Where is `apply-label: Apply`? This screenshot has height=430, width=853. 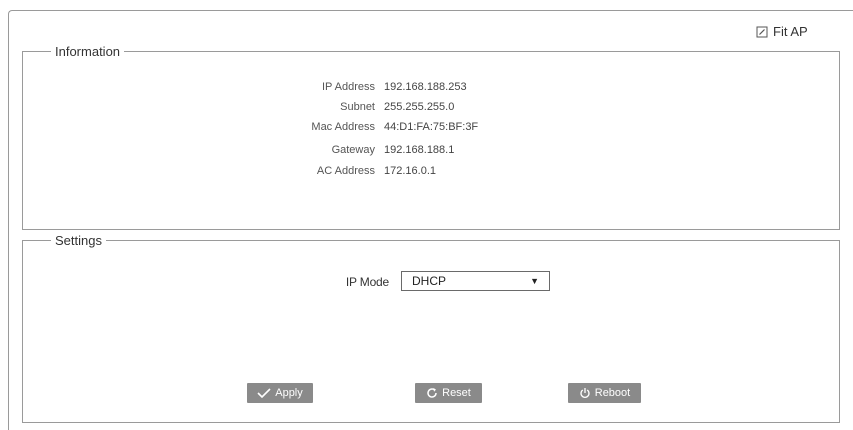 apply-label: Apply is located at coordinates (289, 393).